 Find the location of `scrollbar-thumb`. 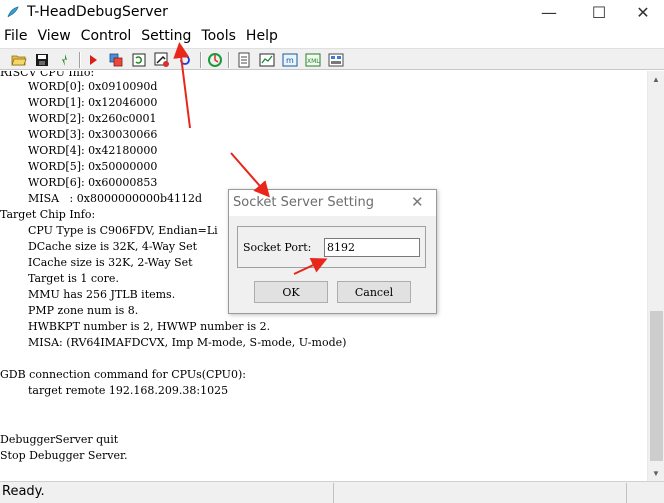

scrollbar-thumb is located at coordinates (656, 386).